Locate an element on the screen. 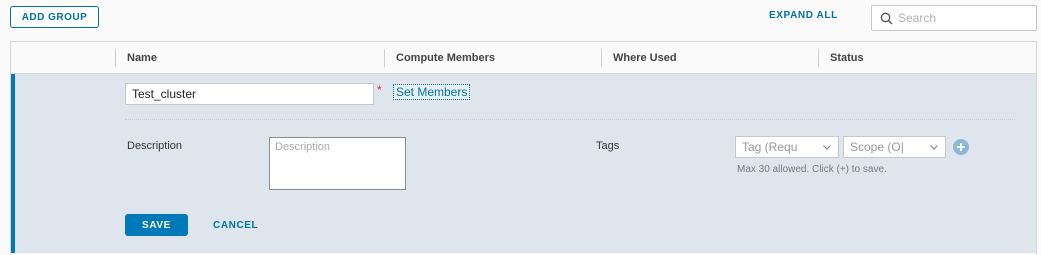 The width and height of the screenshot is (1041, 255). search-box is located at coordinates (954, 18).